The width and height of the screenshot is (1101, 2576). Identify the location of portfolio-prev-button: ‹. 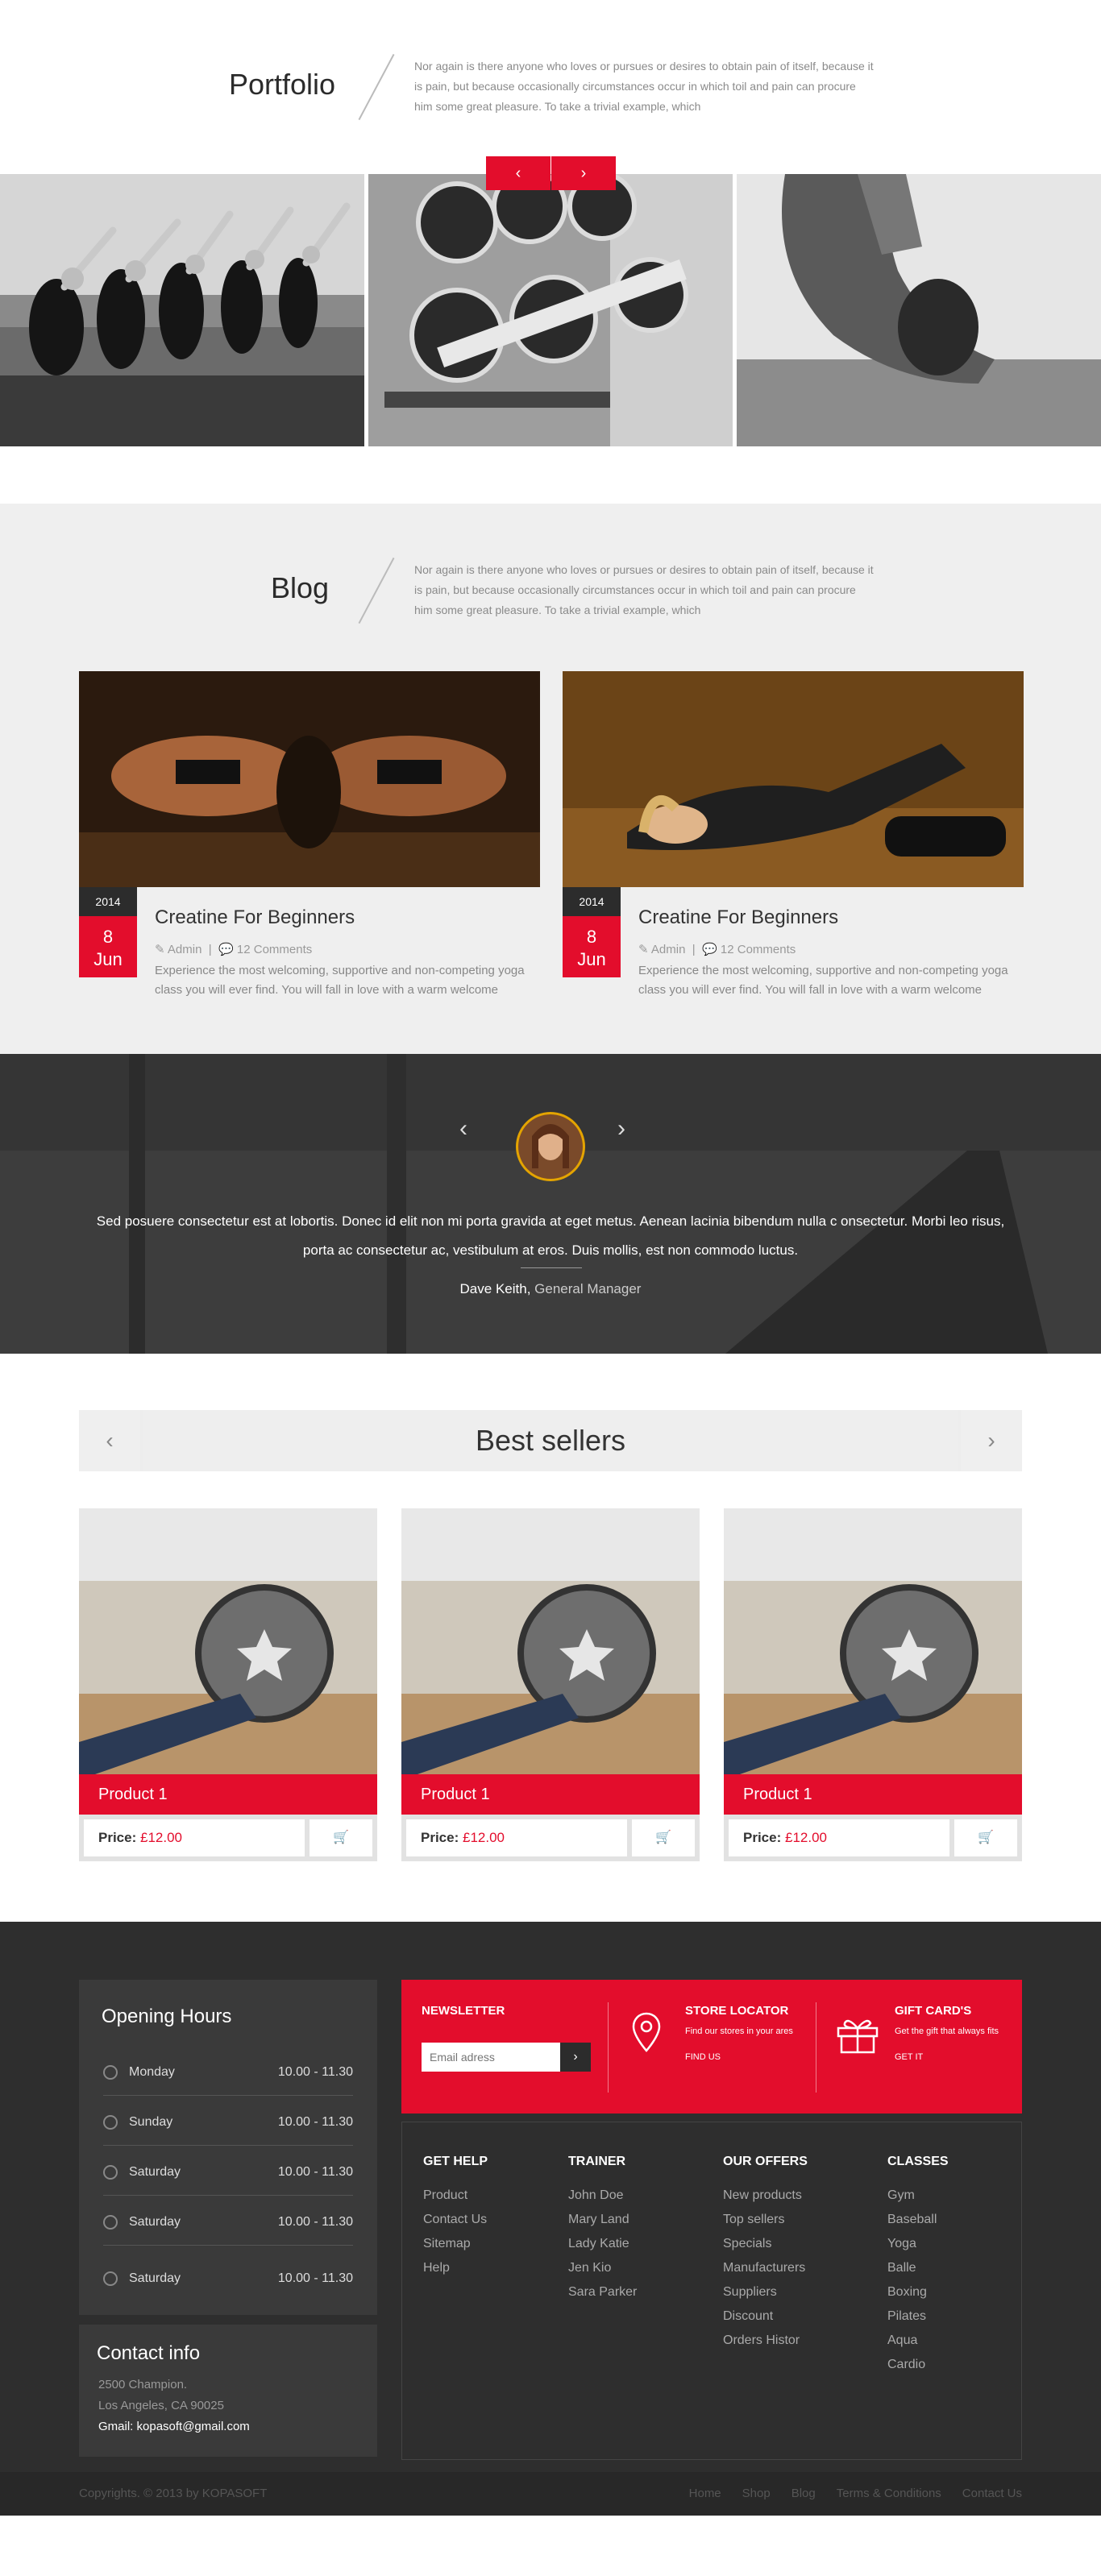
(518, 173).